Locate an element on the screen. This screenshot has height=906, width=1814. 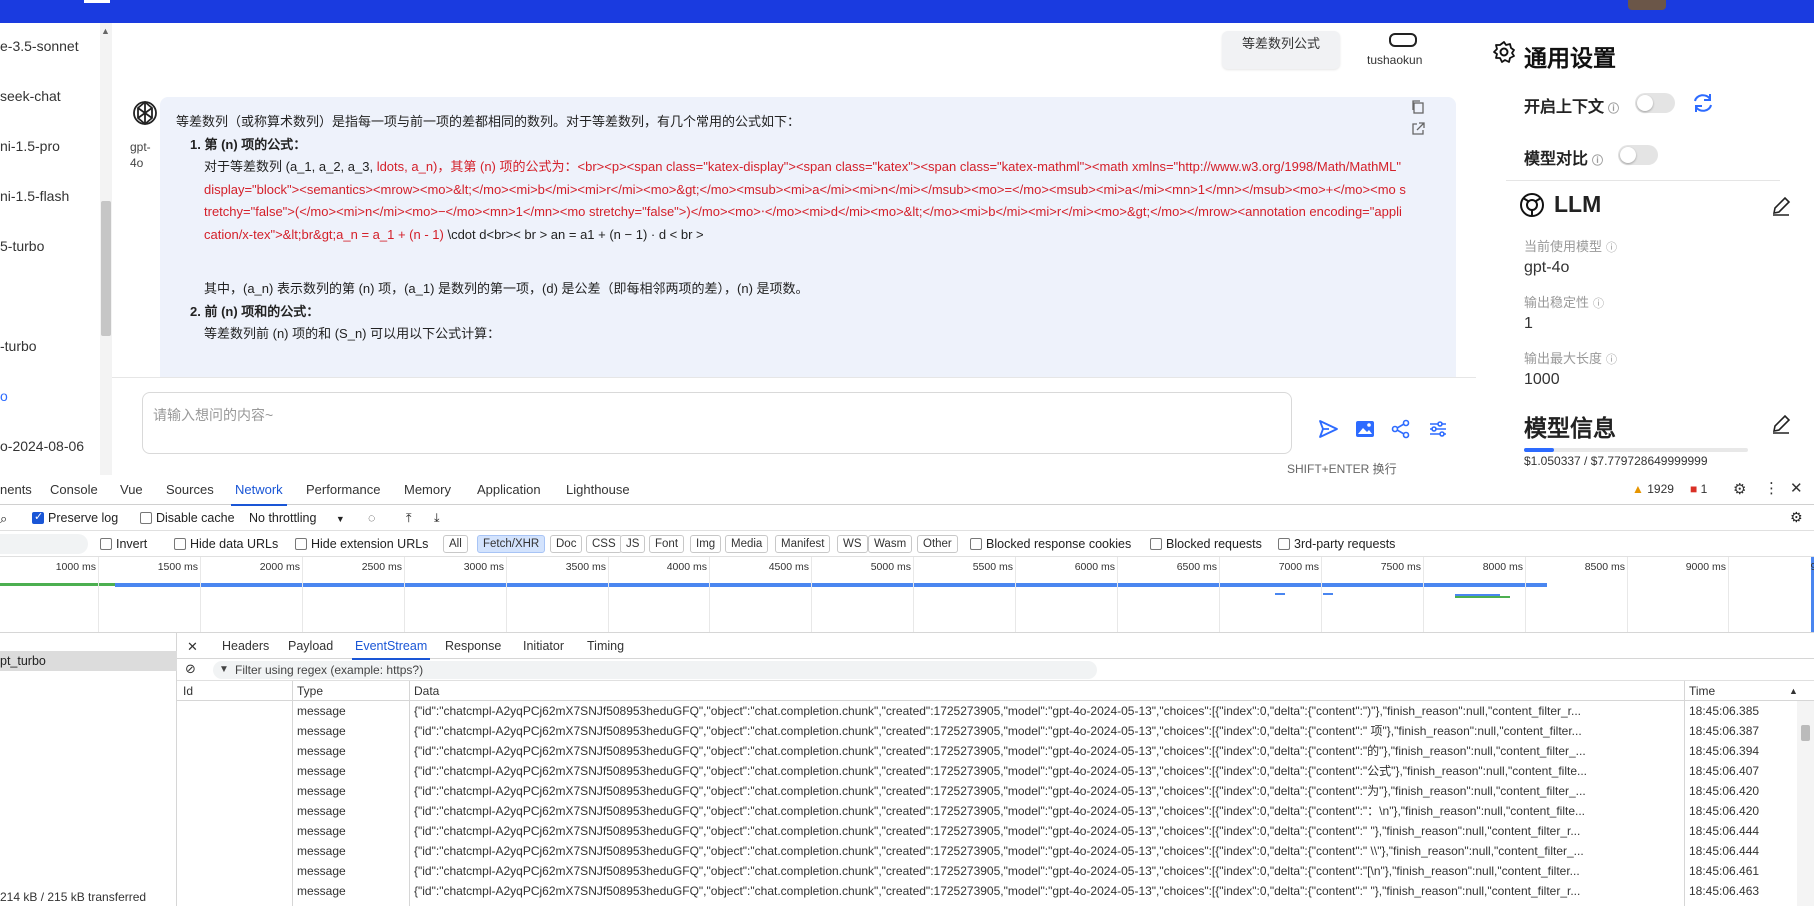
menu-icon is located at coordinates (97, 1).